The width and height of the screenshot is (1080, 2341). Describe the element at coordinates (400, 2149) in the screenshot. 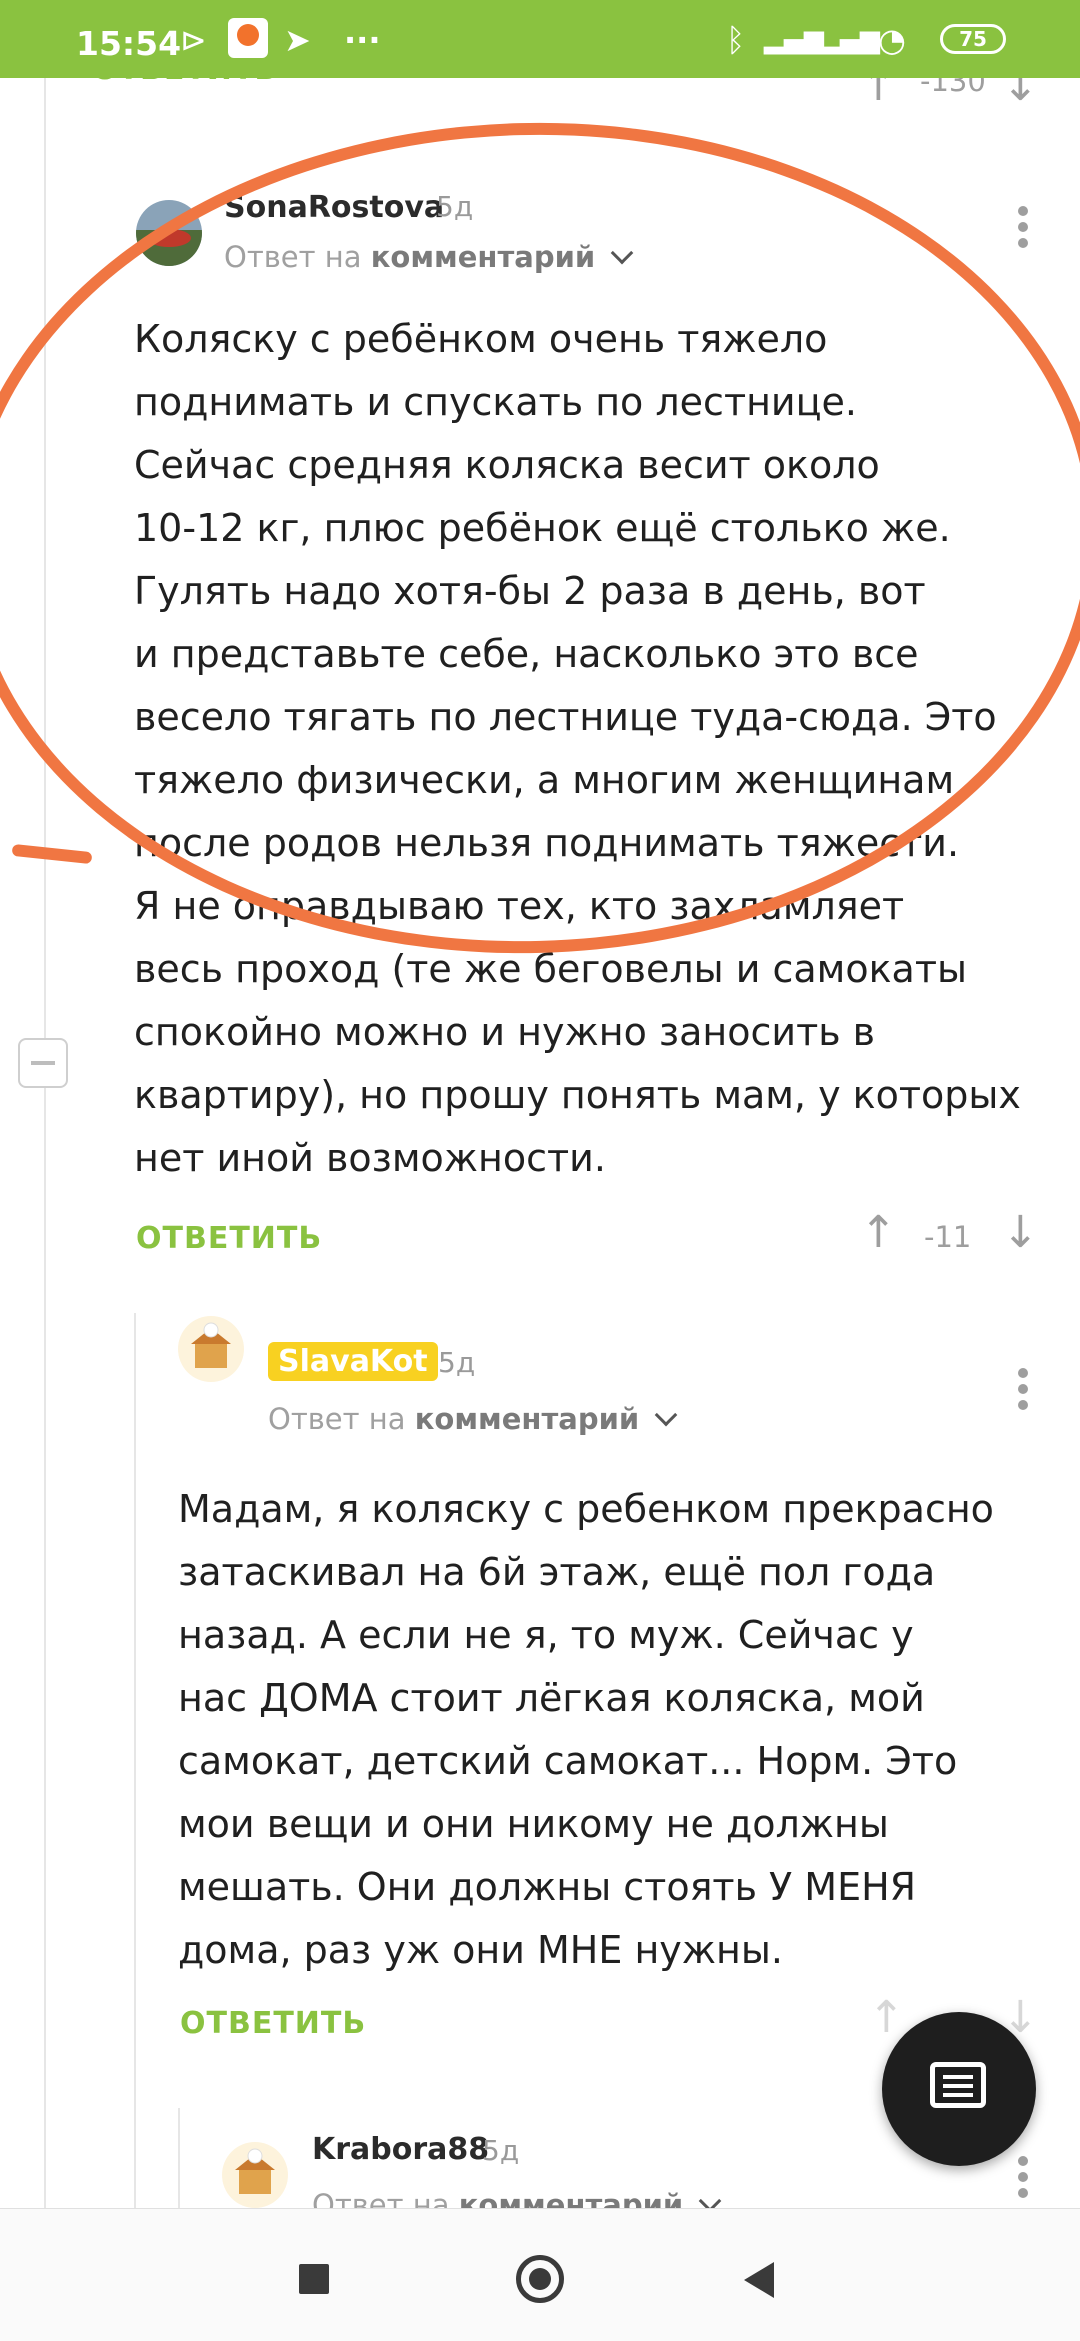

I see `username: Krabora88` at that location.